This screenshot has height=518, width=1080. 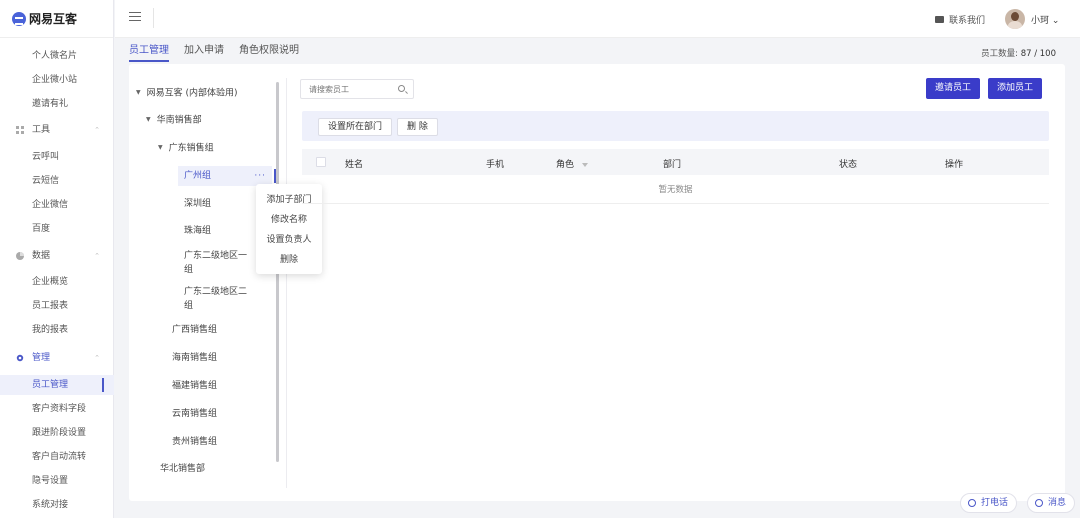 I want to click on panel-divider, so click(x=286, y=283).